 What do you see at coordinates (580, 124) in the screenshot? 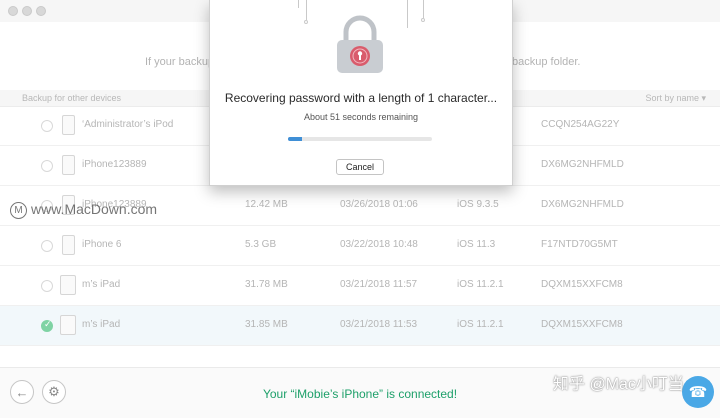
I see `serial-number: CCQN254AG22Y` at bounding box center [580, 124].